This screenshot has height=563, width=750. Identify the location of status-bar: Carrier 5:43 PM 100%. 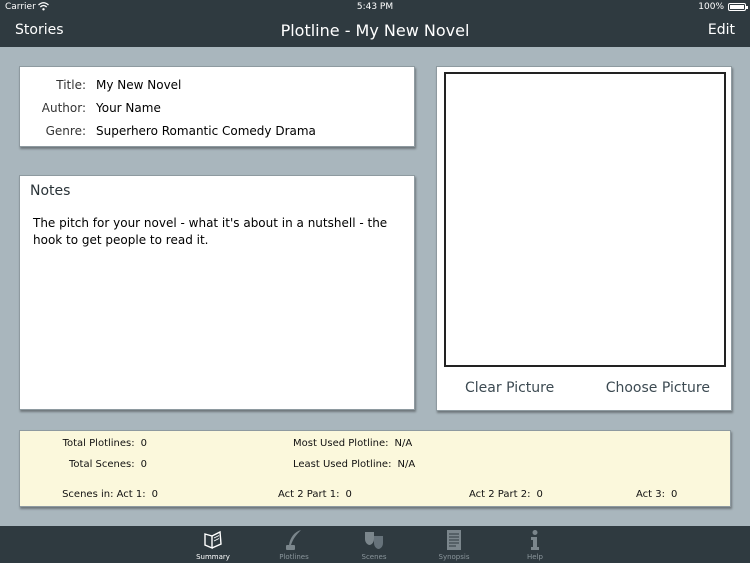
(375, 7).